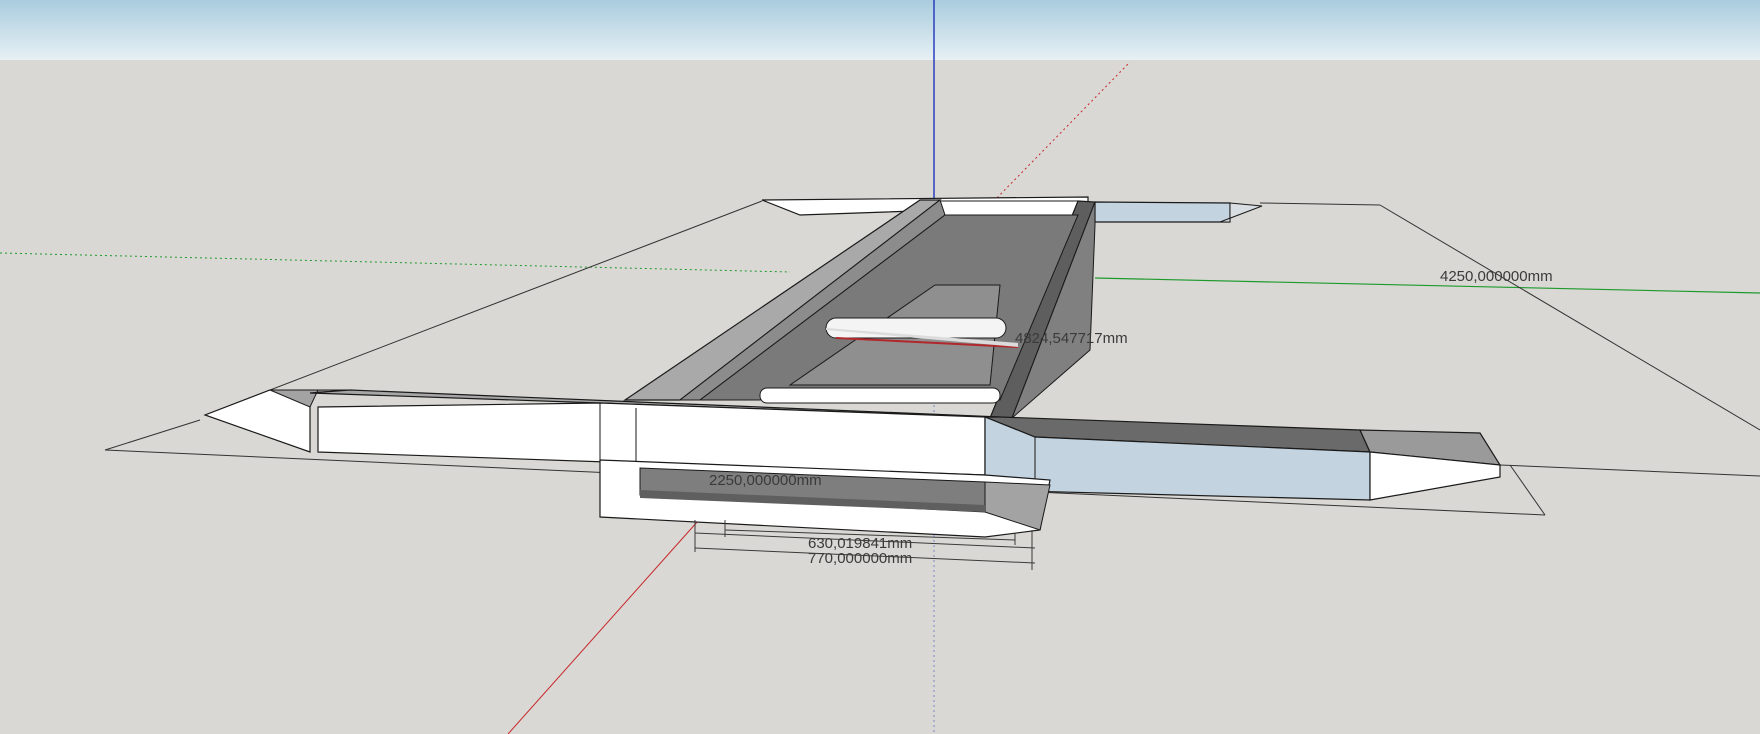  Describe the element at coordinates (860, 558) in the screenshot. I see `dimension-width-b-label: 770,000000mm` at that location.